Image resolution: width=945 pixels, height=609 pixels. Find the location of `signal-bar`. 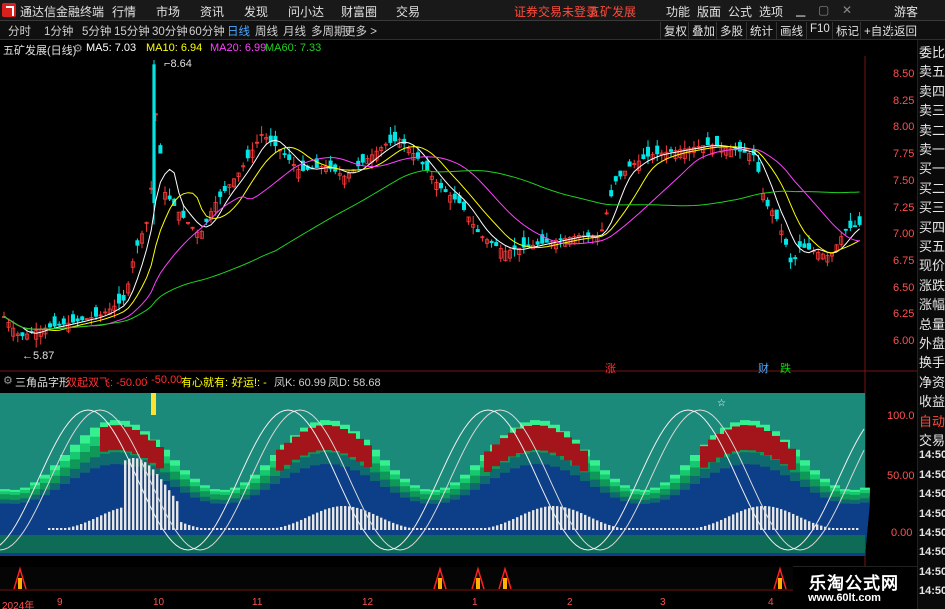

signal-bar is located at coordinates (505, 583).